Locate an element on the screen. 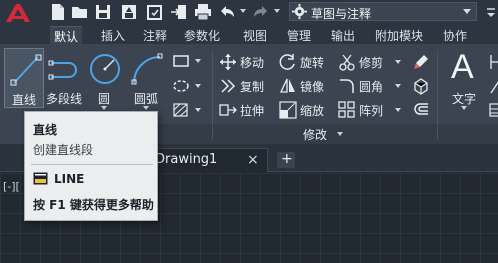 The width and height of the screenshot is (498, 263). fillet-tool-button: 圆角 is located at coordinates (369, 86).